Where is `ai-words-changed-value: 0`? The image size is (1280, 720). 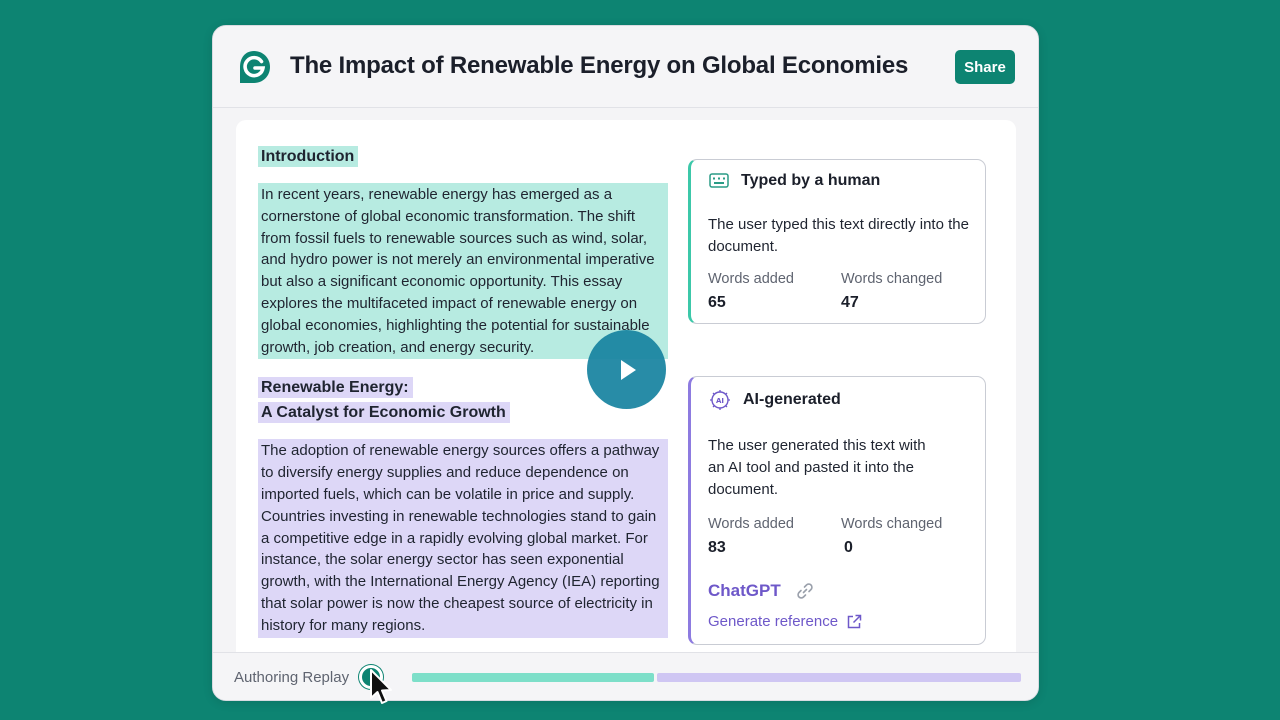
ai-words-changed-value: 0 is located at coordinates (848, 547).